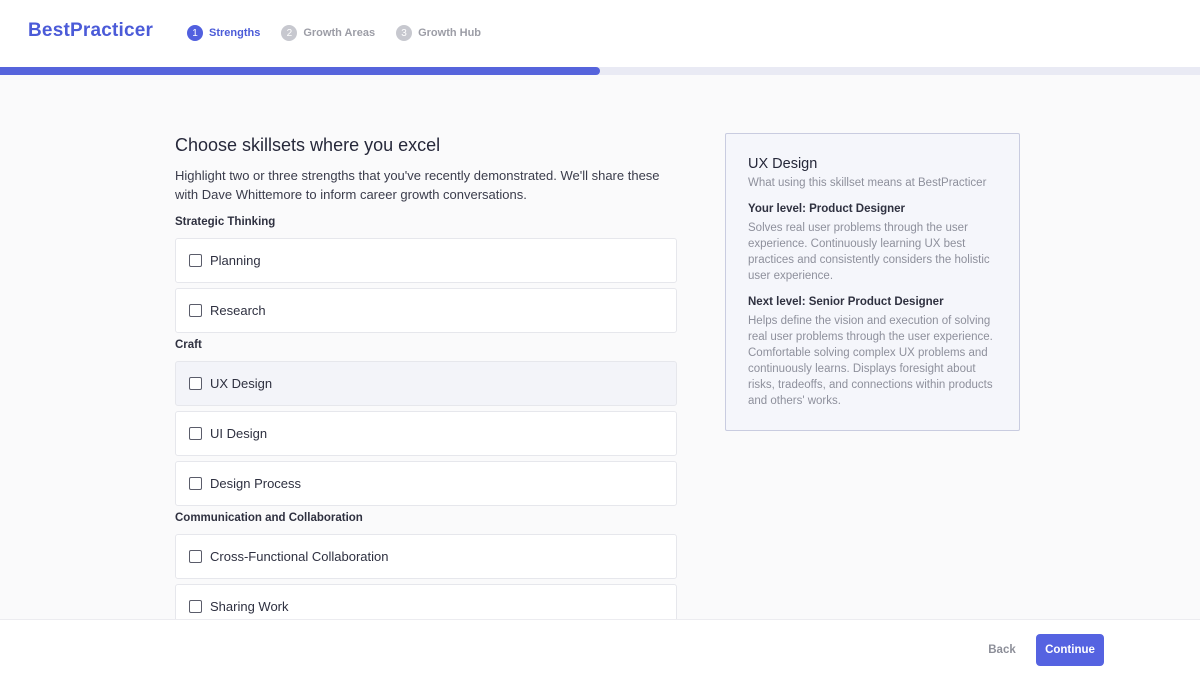 This screenshot has width=1200, height=679. Describe the element at coordinates (426, 310) in the screenshot. I see `option-research: Research` at that location.